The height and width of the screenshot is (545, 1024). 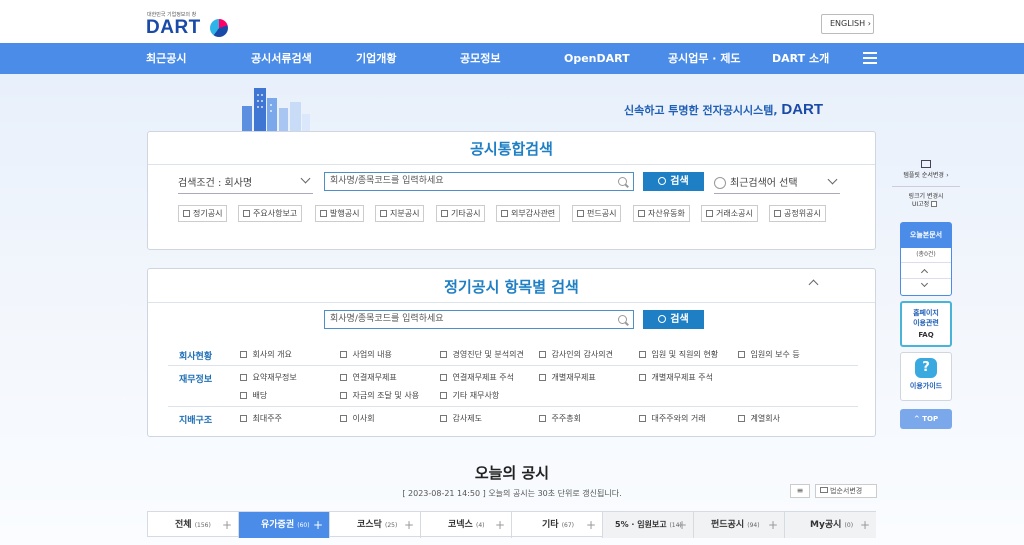 What do you see at coordinates (849, 525) in the screenshot?
I see `tab-count: (0)` at bounding box center [849, 525].